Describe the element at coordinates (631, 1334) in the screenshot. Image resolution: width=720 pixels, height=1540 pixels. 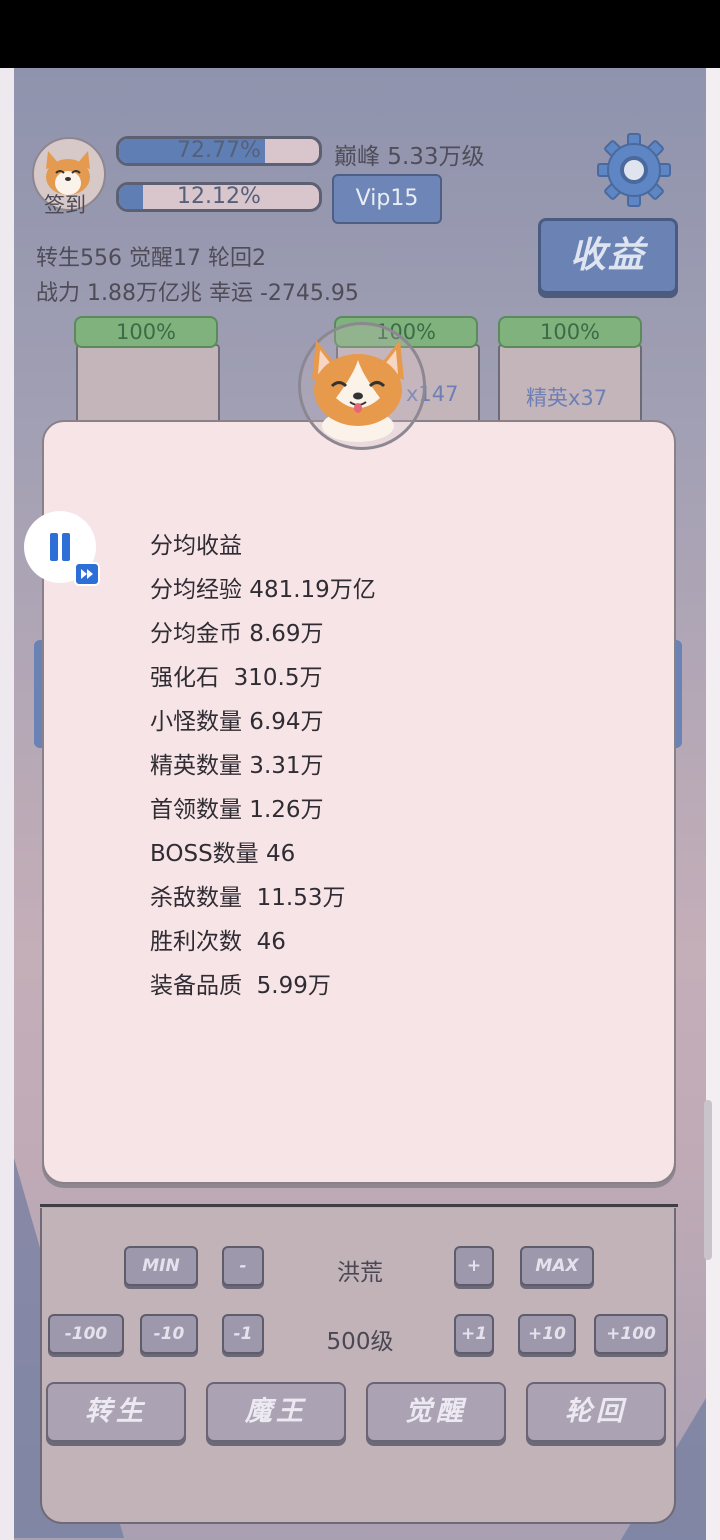
I see `plus-100-button: +100` at that location.